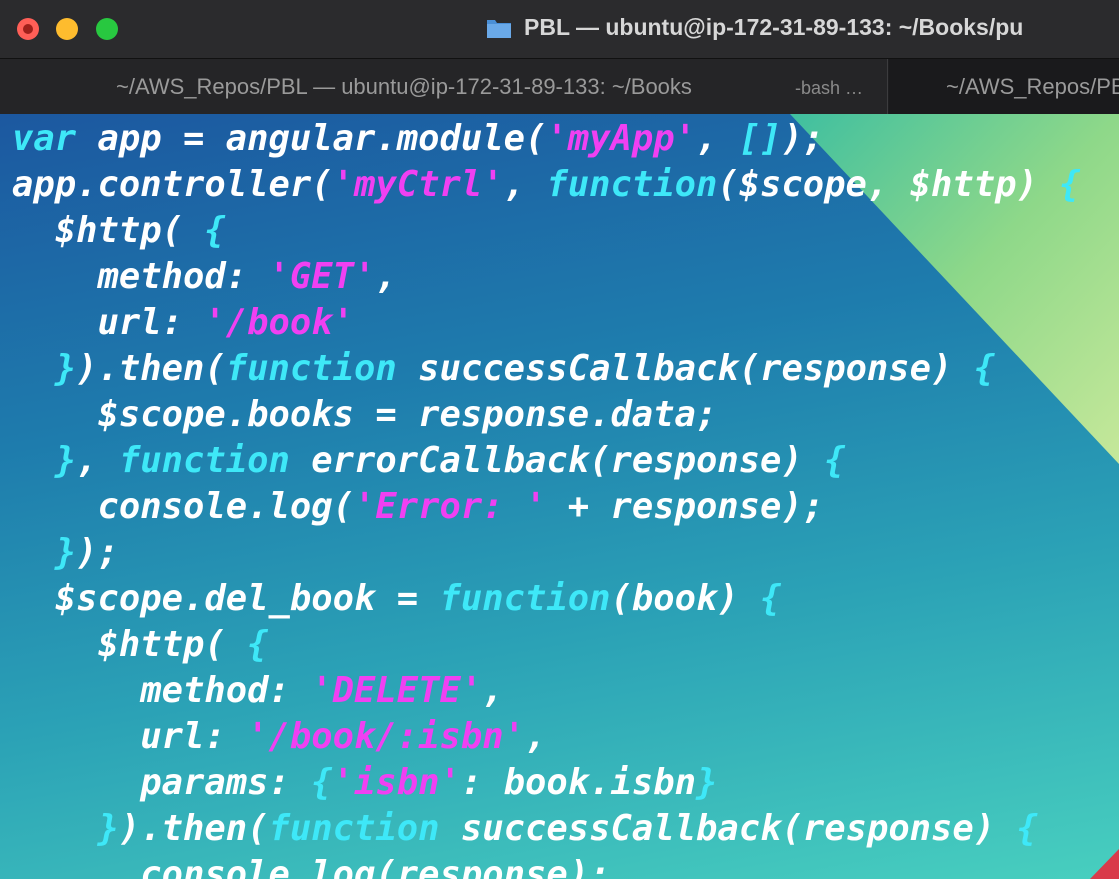  What do you see at coordinates (365, 414) in the screenshot?
I see `code-token: $scope.books = response.data;` at bounding box center [365, 414].